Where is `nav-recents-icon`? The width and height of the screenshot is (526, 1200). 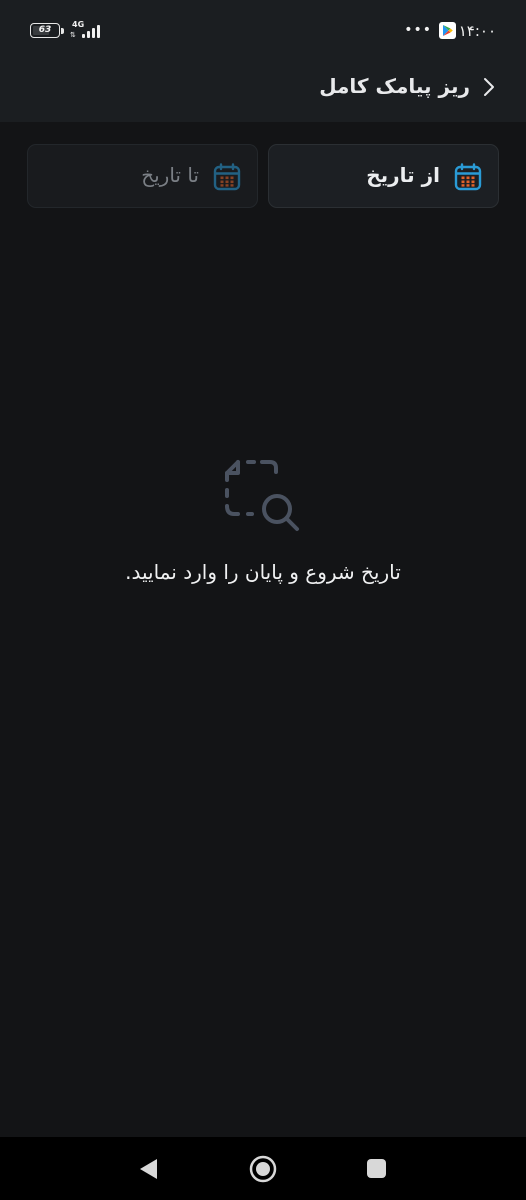 nav-recents-icon is located at coordinates (376, 1168).